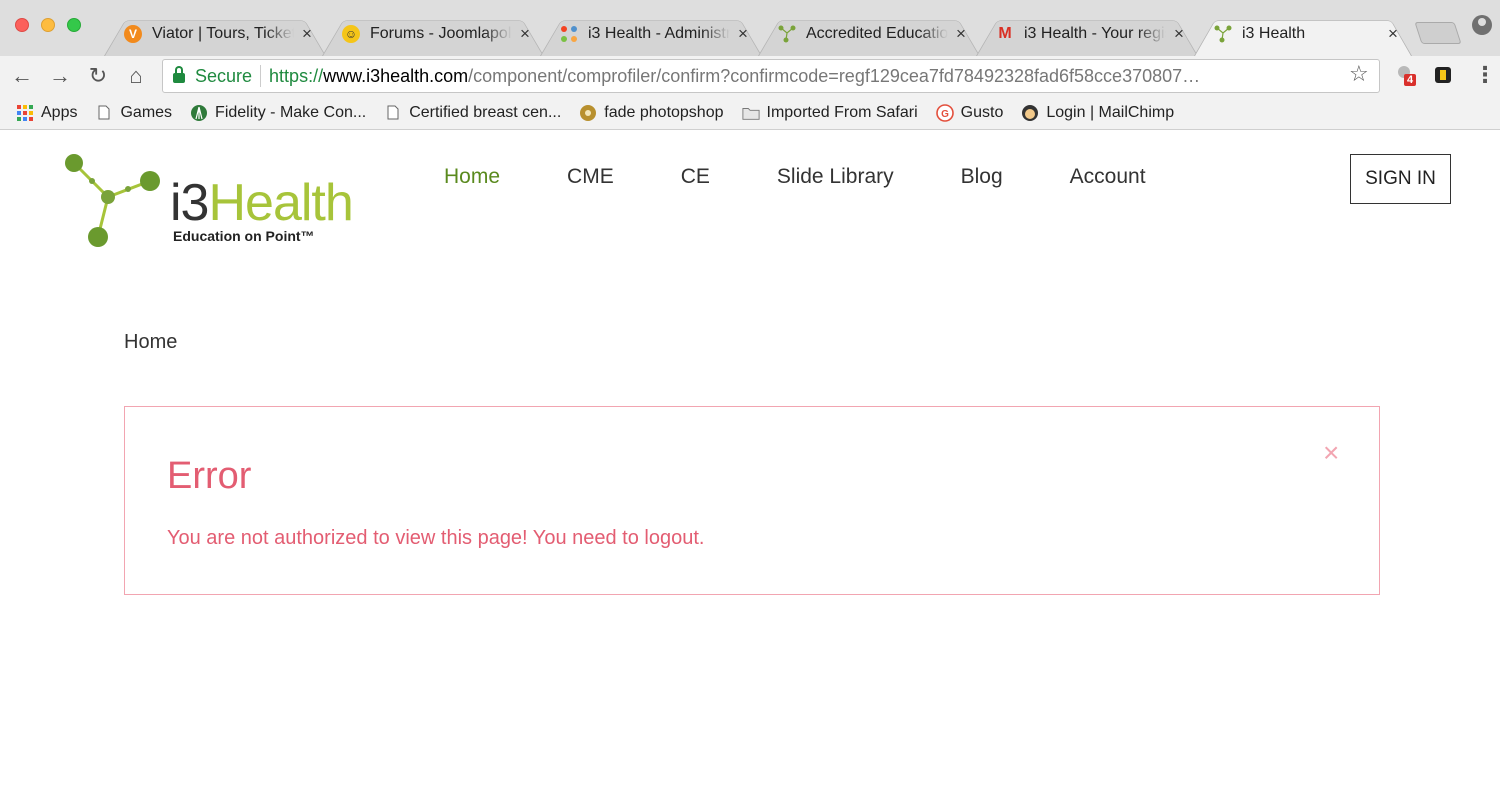  Describe the element at coordinates (1108, 177) in the screenshot. I see `nav-account: Account` at that location.